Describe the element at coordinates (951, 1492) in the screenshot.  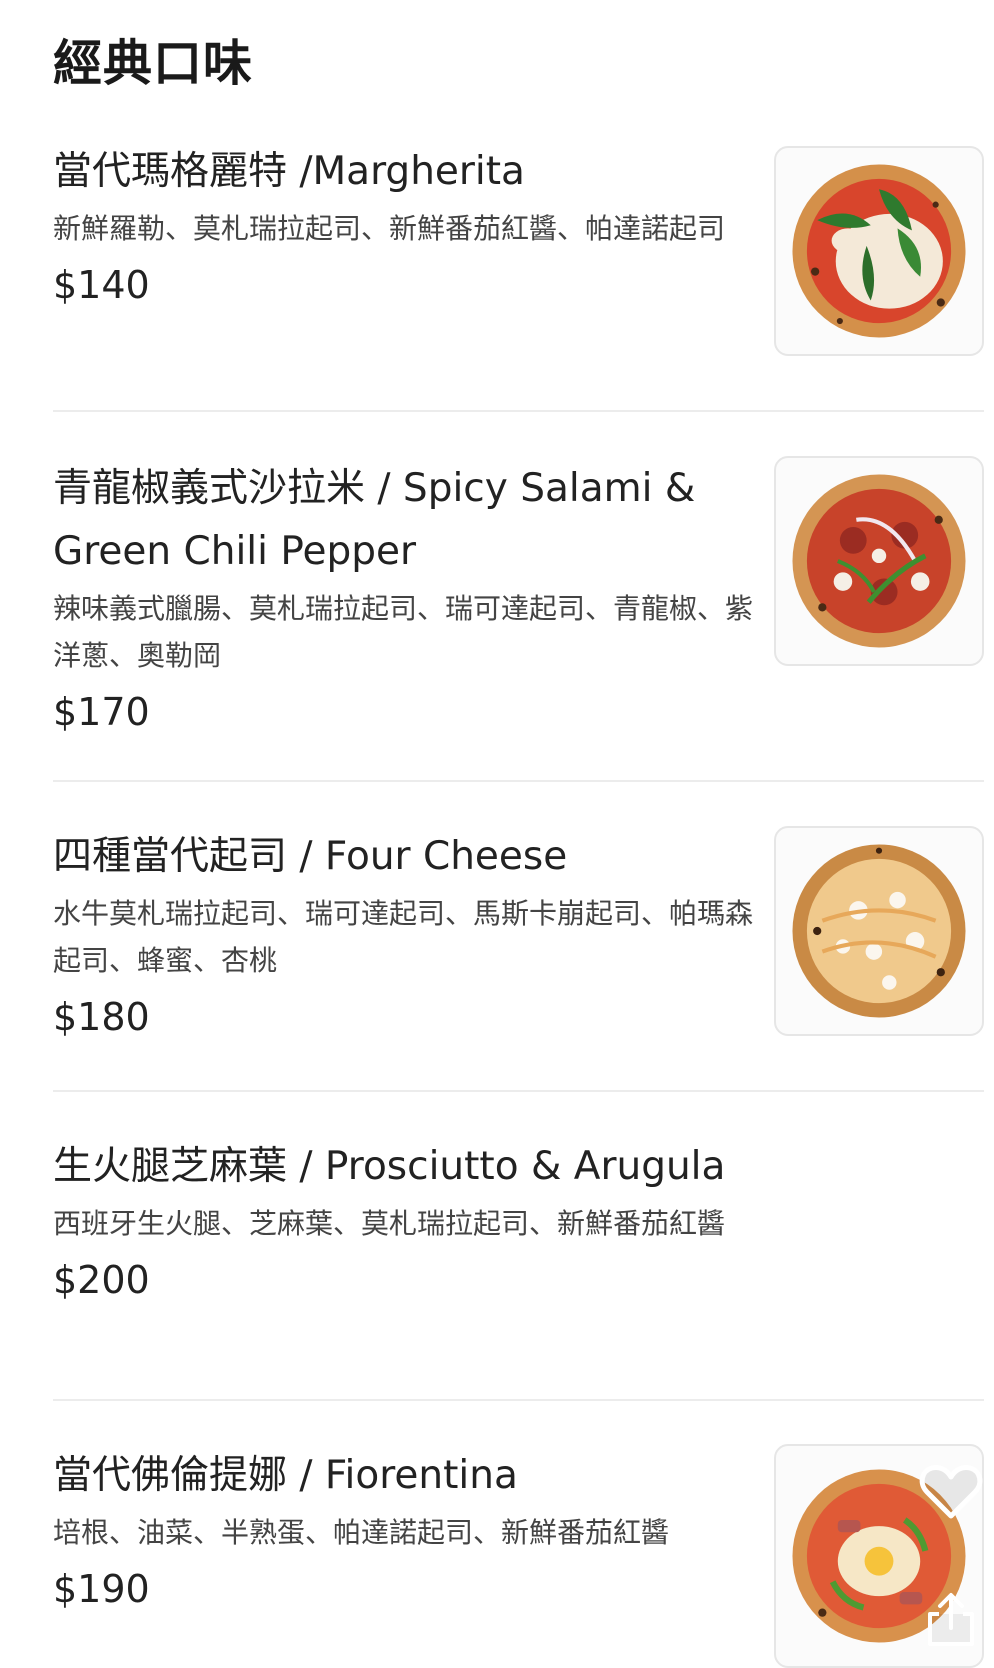
I see `heart-icon` at that location.